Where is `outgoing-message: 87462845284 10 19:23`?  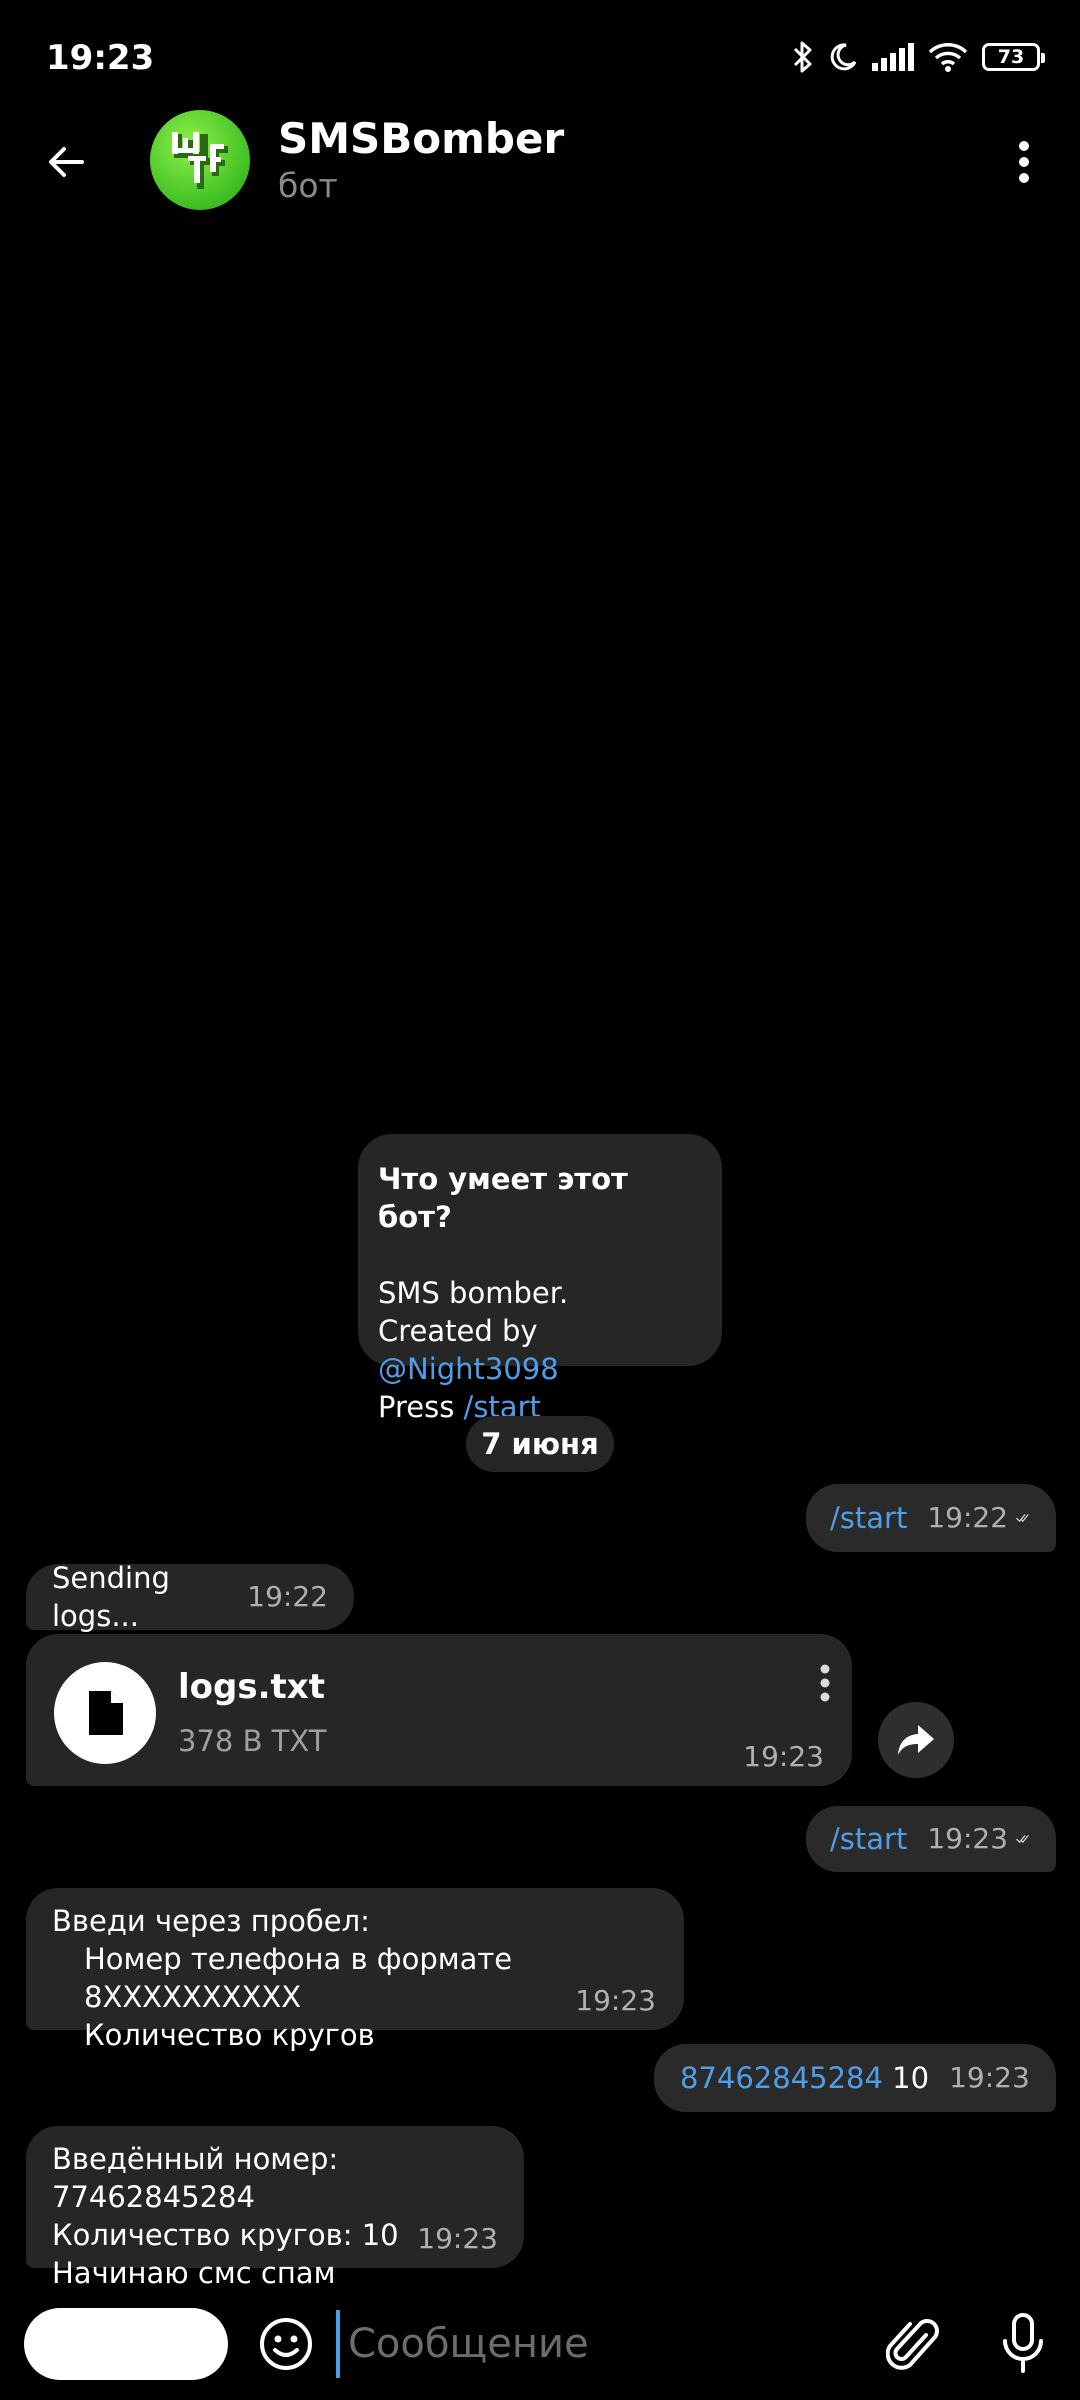 outgoing-message: 87462845284 10 19:23 is located at coordinates (855, 2078).